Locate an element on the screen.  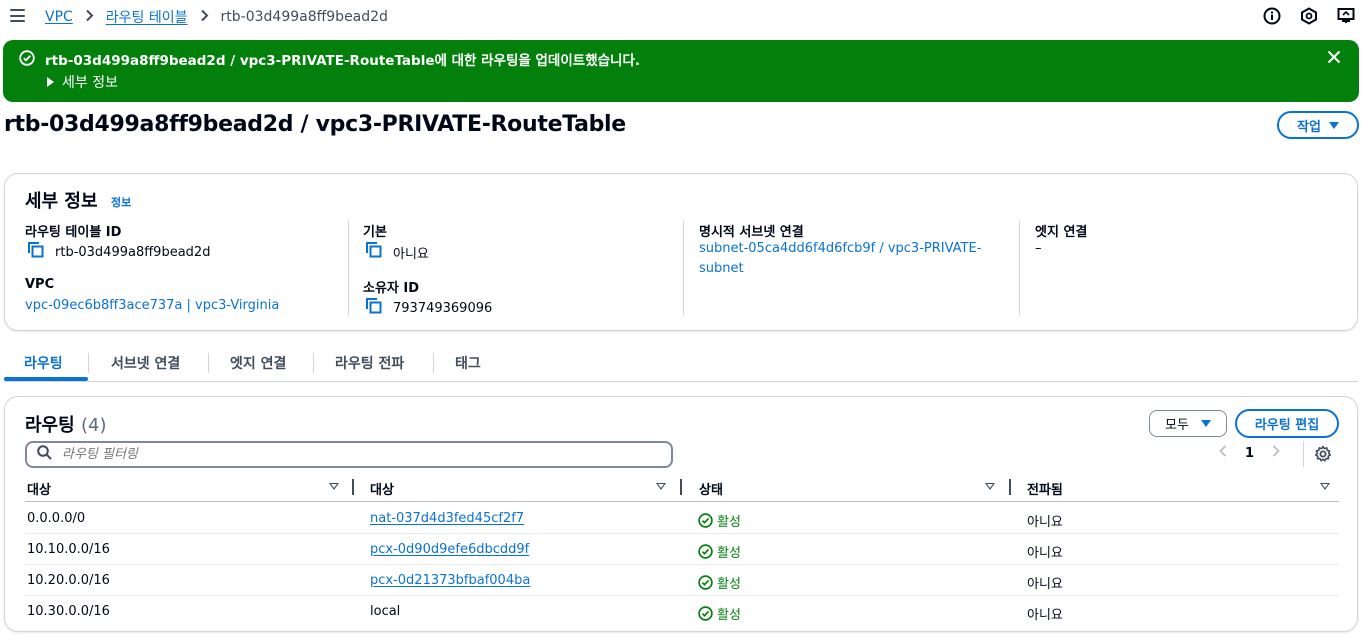
route-target-link: pcx-0d90d9efe6dbcdd9f is located at coordinates (449, 549).